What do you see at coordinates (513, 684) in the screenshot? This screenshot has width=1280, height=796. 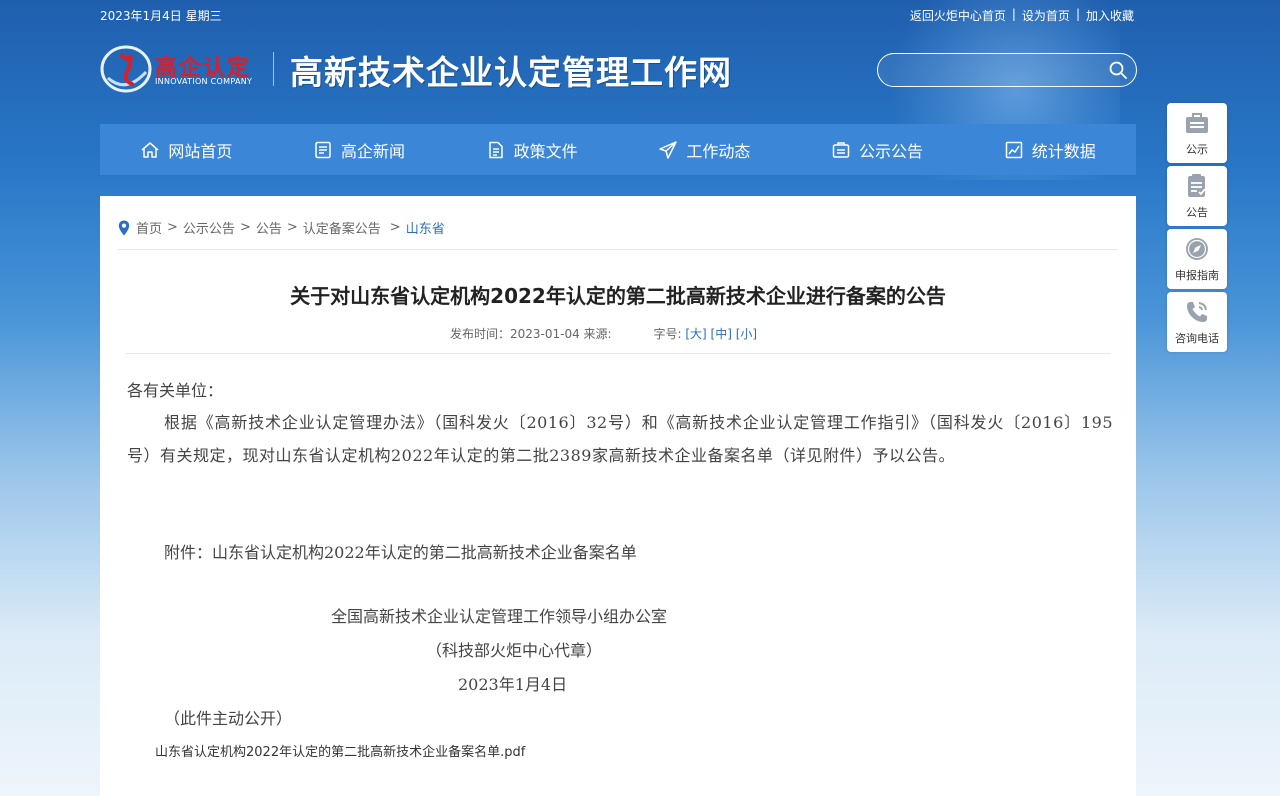 I see `signature-date: 2023年1月4日` at bounding box center [513, 684].